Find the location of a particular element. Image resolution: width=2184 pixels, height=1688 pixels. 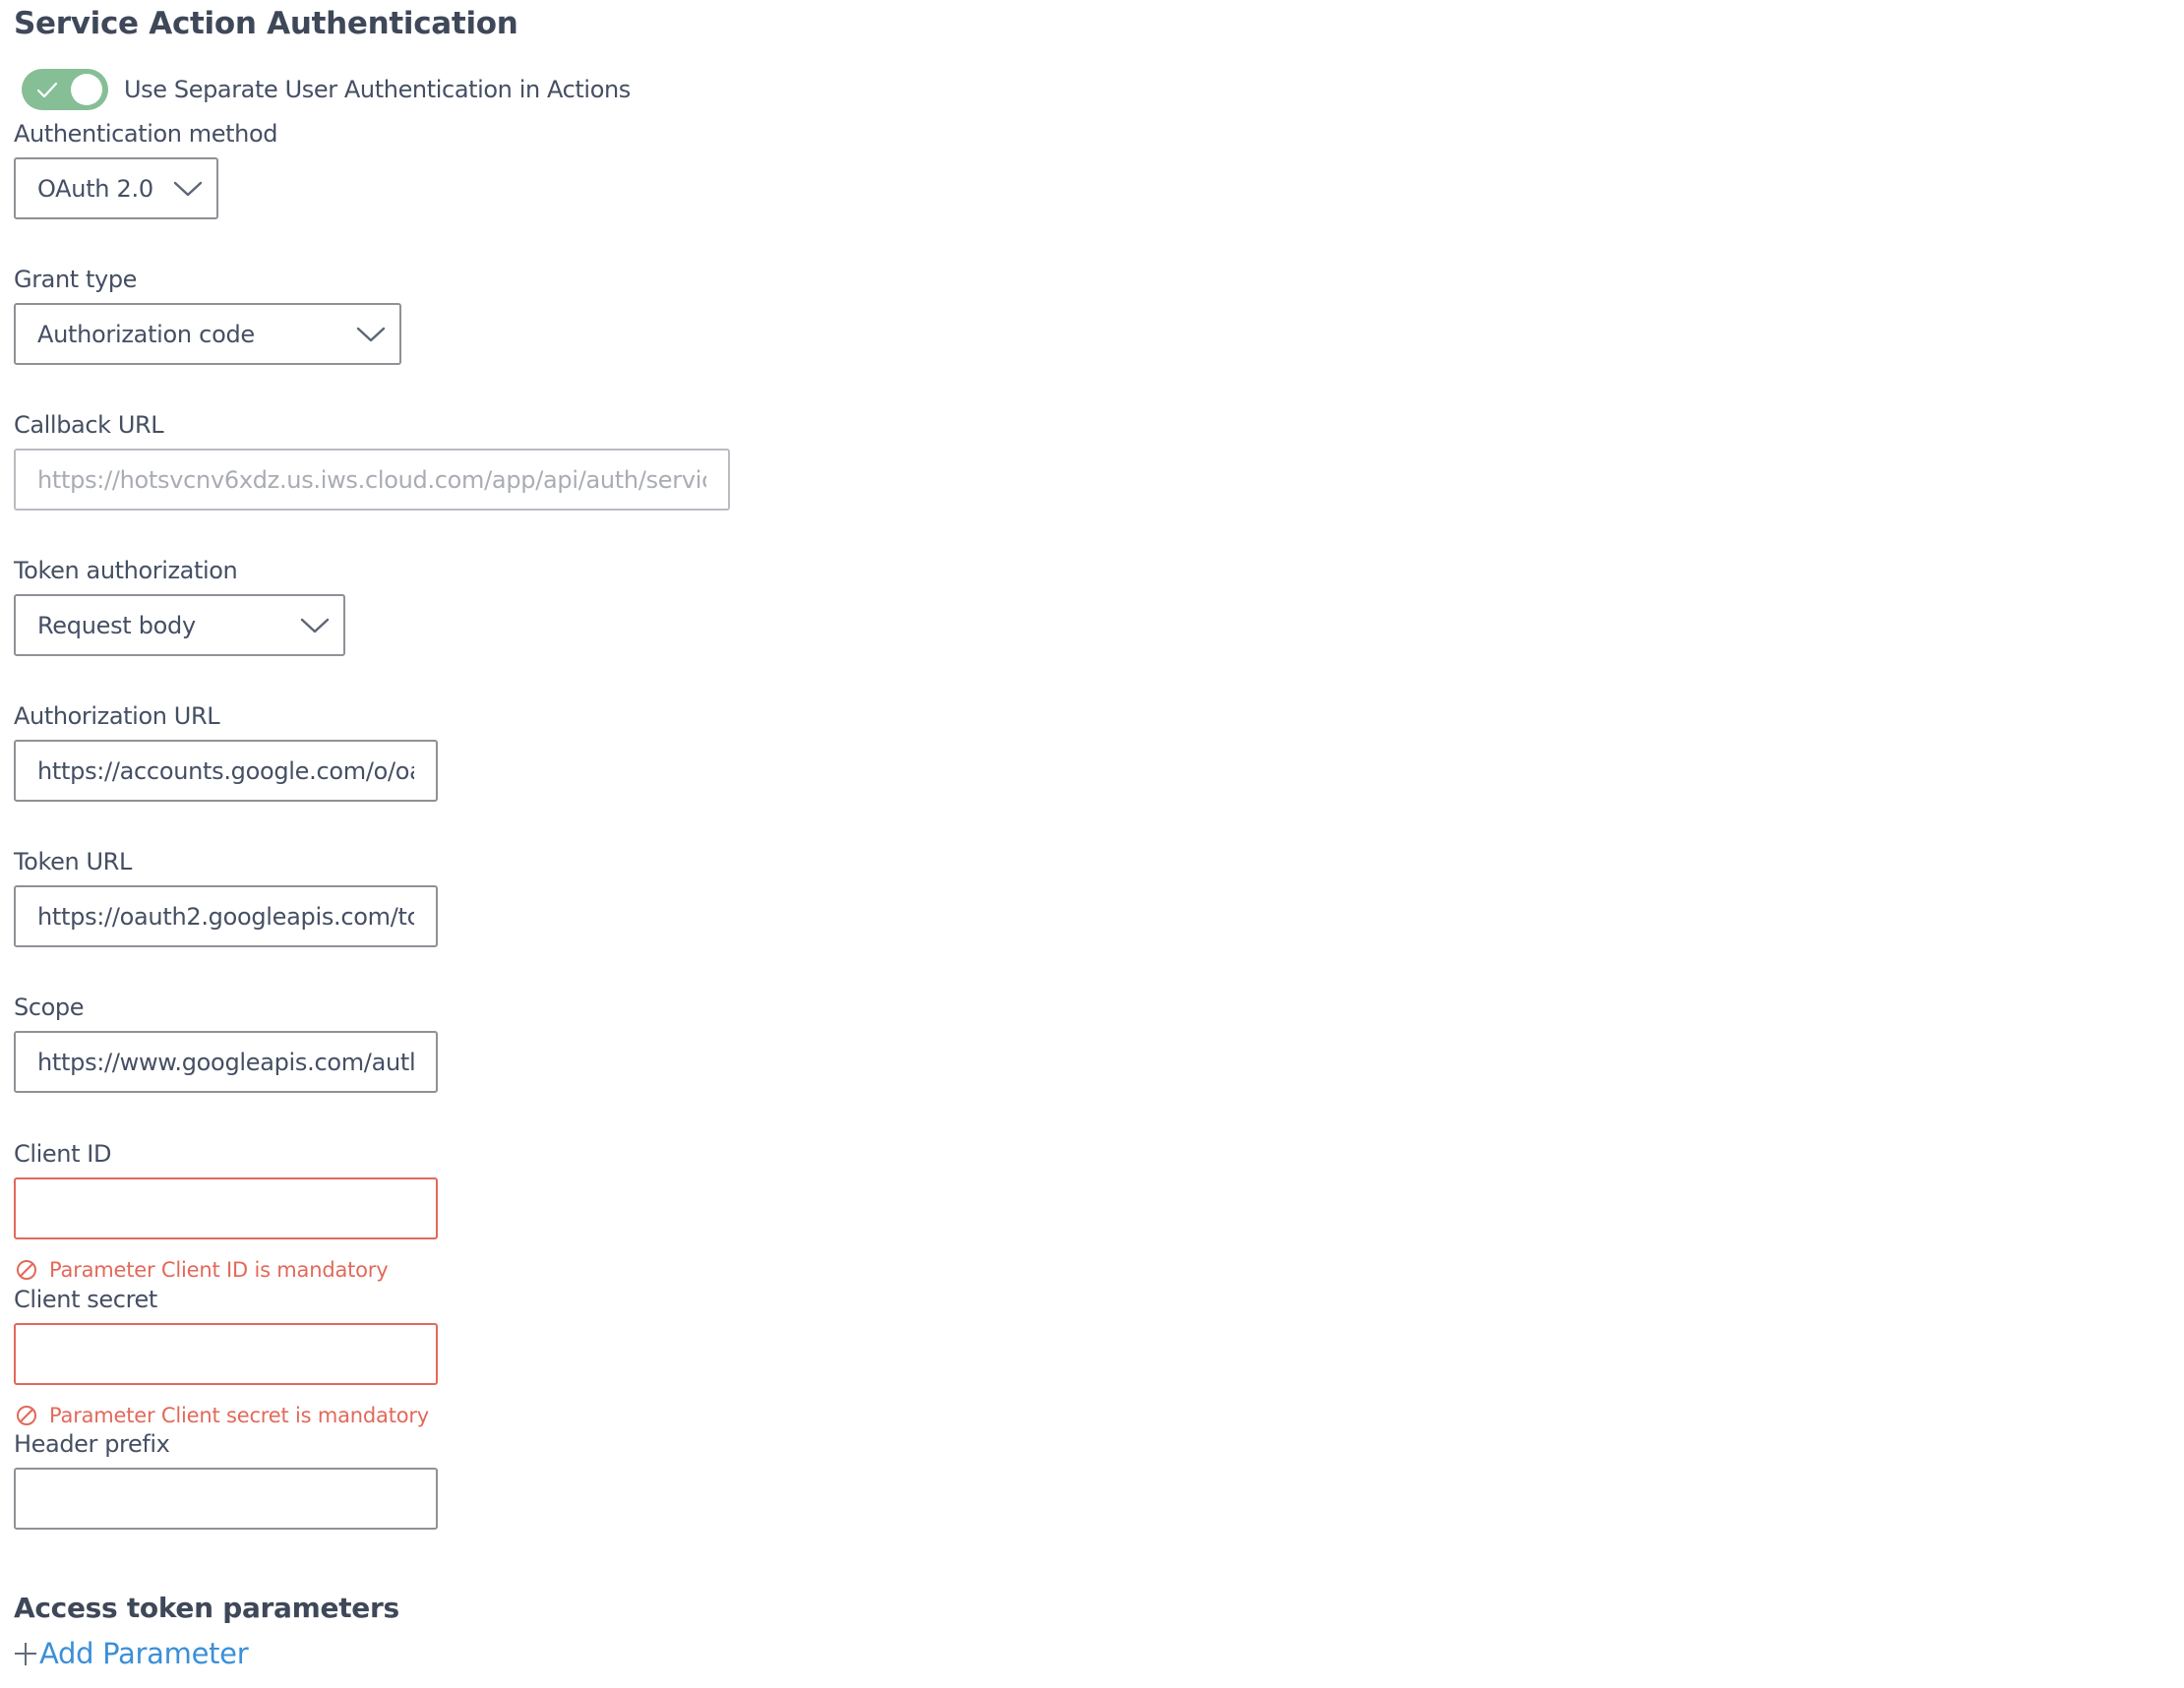

client-id-input is located at coordinates (226, 1208).